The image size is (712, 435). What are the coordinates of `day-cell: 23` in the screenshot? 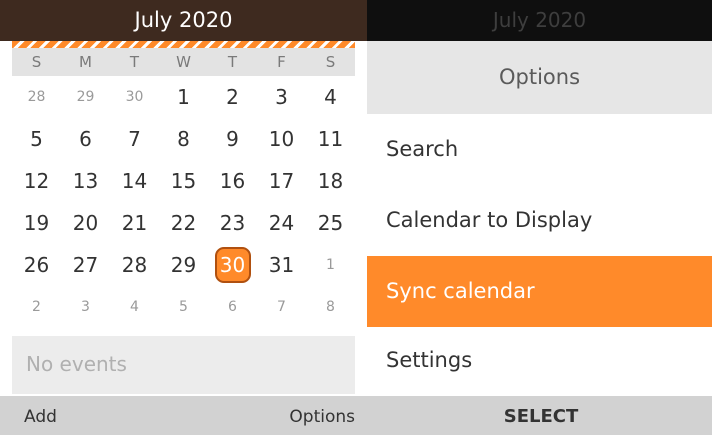 It's located at (232, 223).